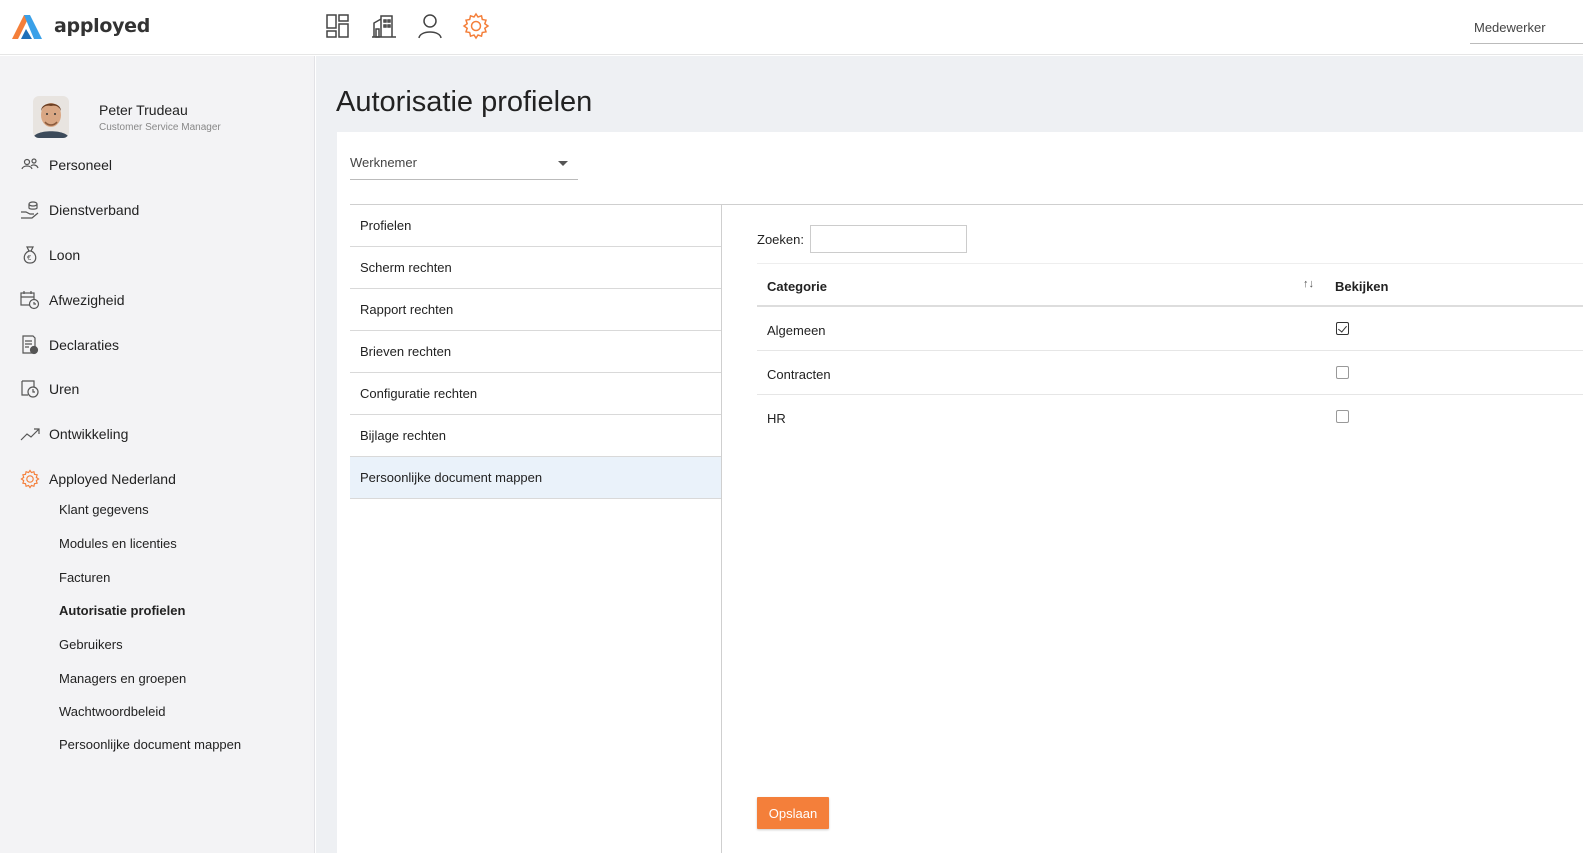  Describe the element at coordinates (102, 26) in the screenshot. I see `app-name: apployed` at that location.